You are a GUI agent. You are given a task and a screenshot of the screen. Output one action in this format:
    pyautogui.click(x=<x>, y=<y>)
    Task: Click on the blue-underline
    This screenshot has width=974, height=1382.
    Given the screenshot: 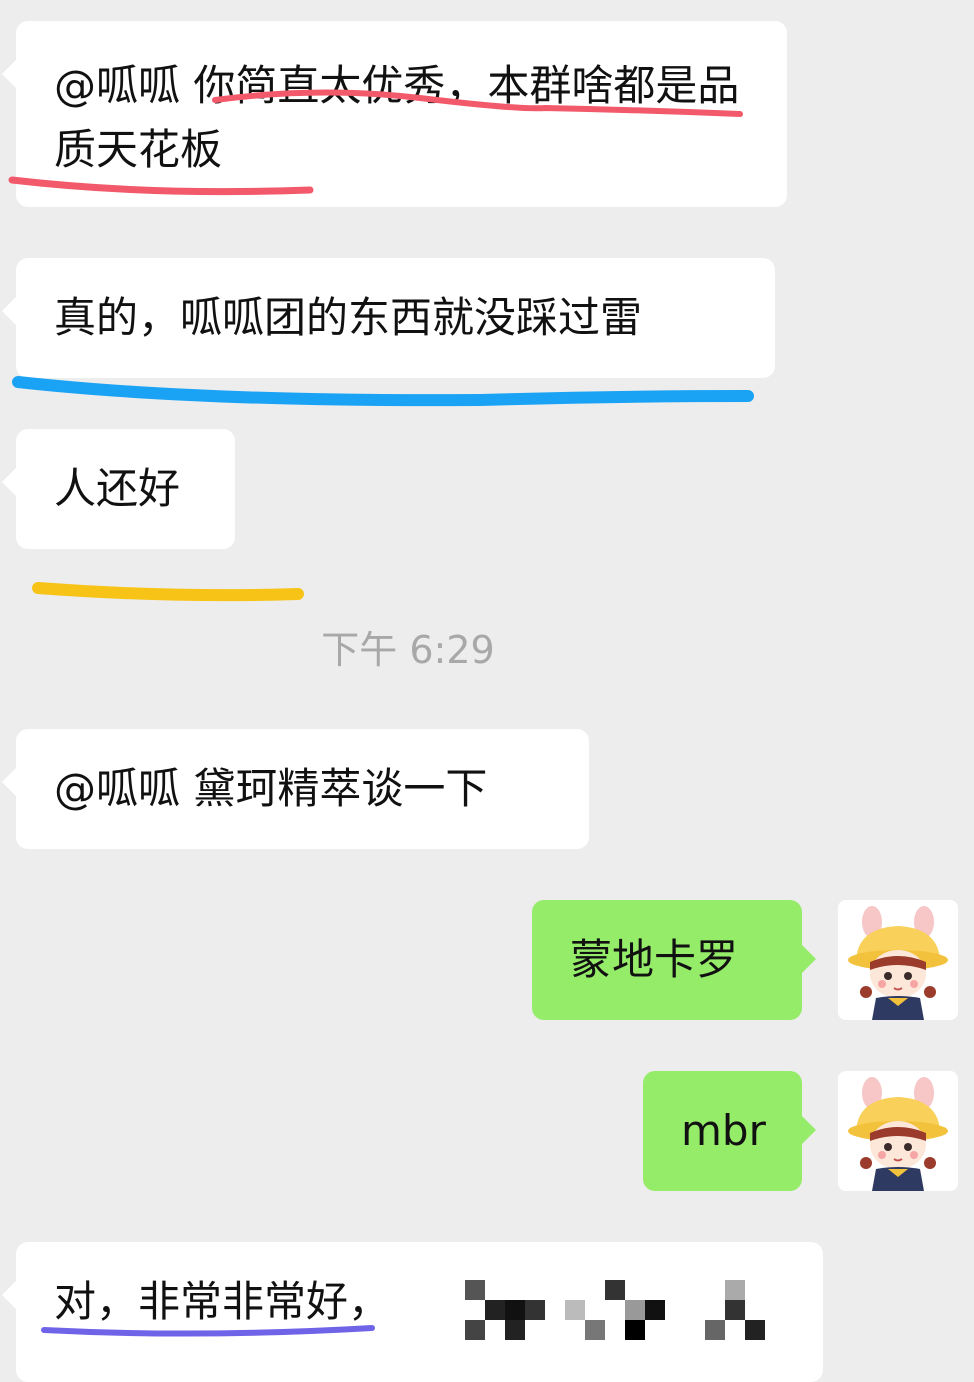 What is the action you would take?
    pyautogui.click(x=383, y=391)
    